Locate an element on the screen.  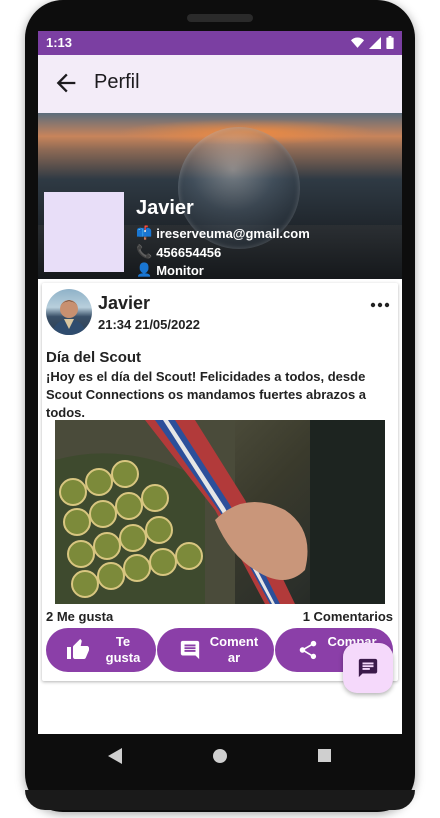
phone-frame-bottom is located at coordinates (220, 800).